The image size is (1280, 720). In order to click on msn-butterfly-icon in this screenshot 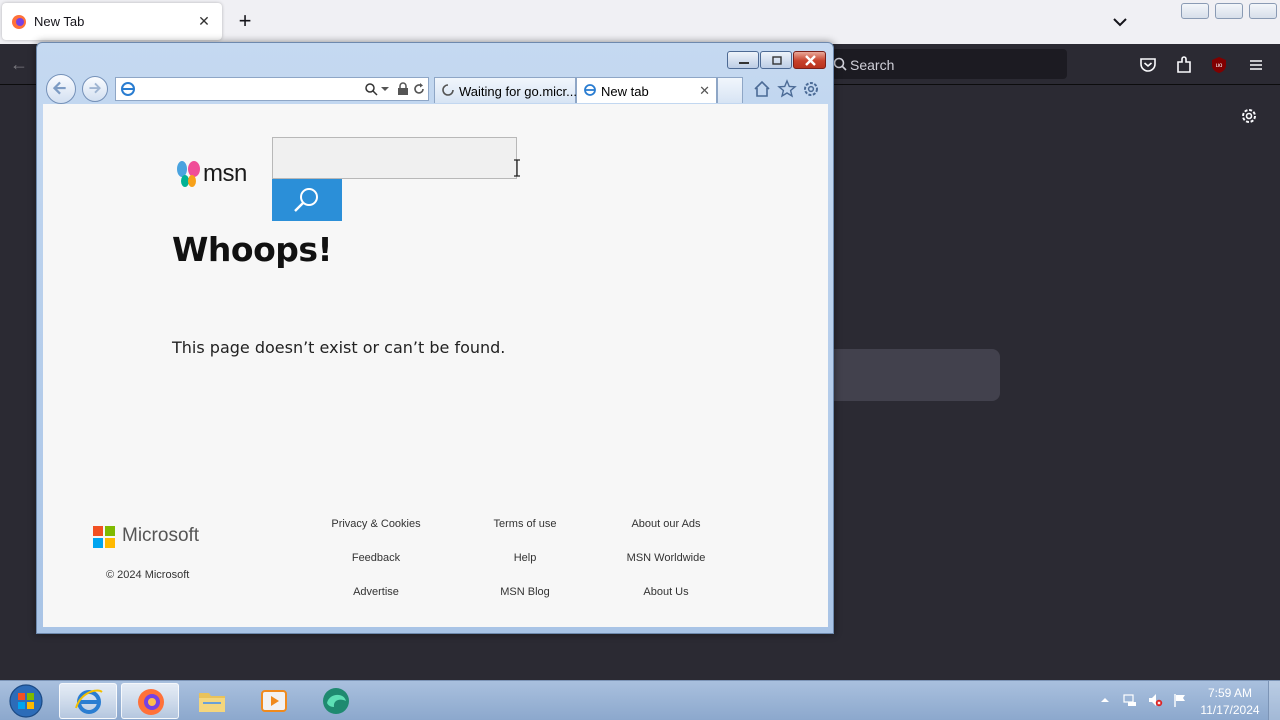, I will do `click(188, 174)`.